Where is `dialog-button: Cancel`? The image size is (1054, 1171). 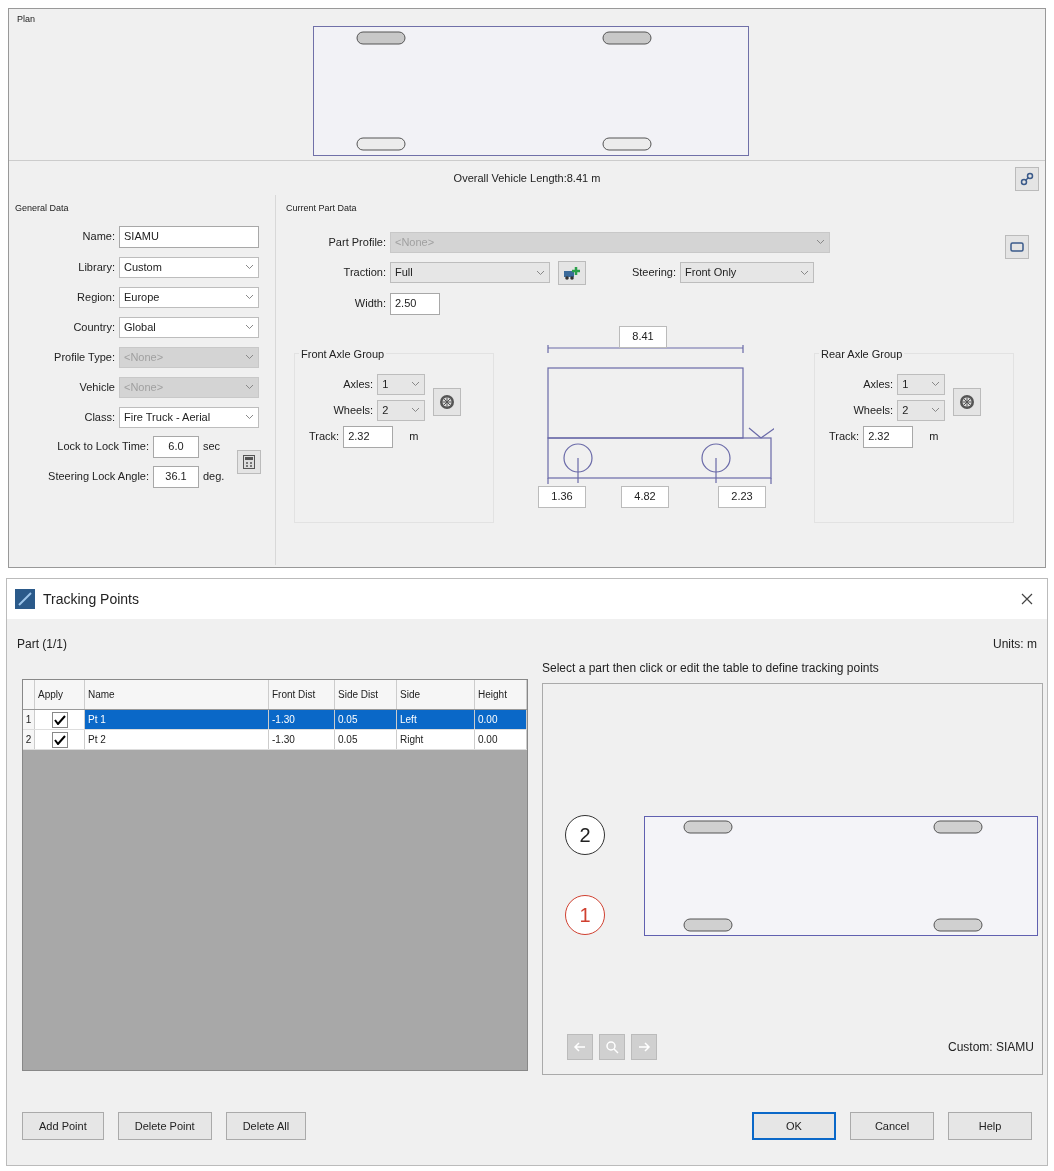
dialog-button: Cancel is located at coordinates (892, 1126).